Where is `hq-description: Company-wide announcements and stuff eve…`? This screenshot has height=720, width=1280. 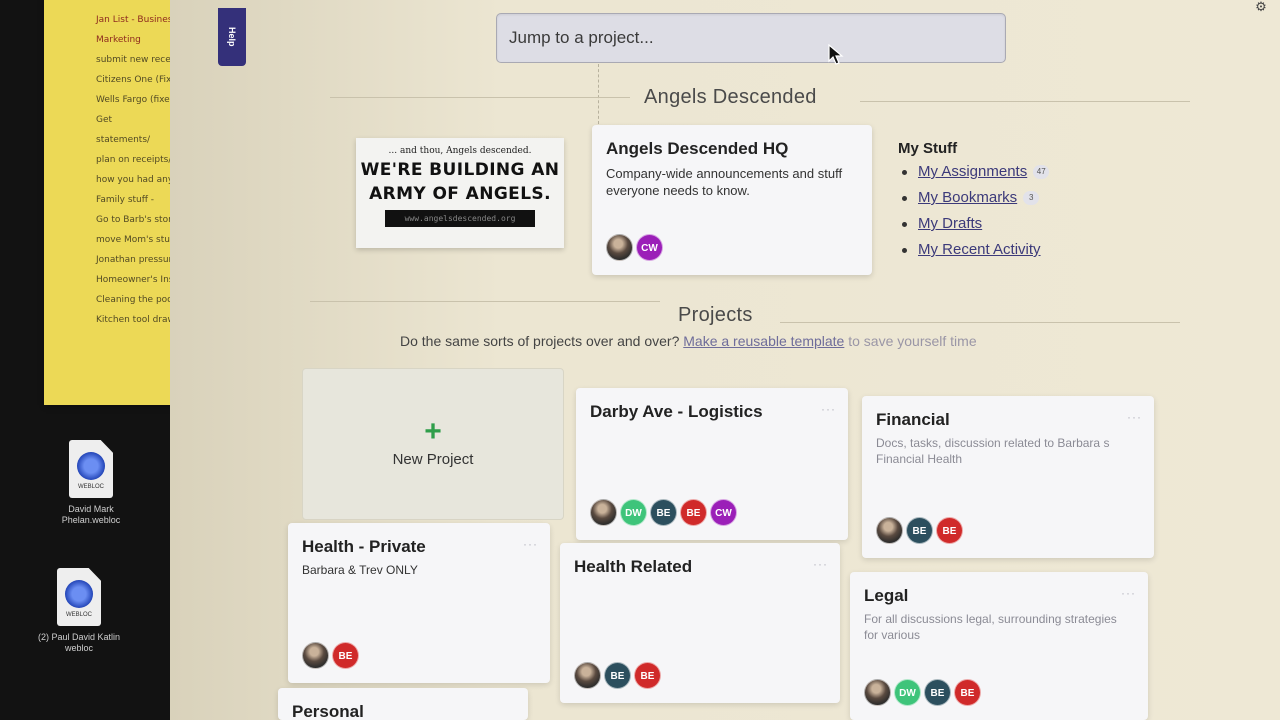
hq-description: Company-wide announcements and stuff eve… is located at coordinates (724, 182).